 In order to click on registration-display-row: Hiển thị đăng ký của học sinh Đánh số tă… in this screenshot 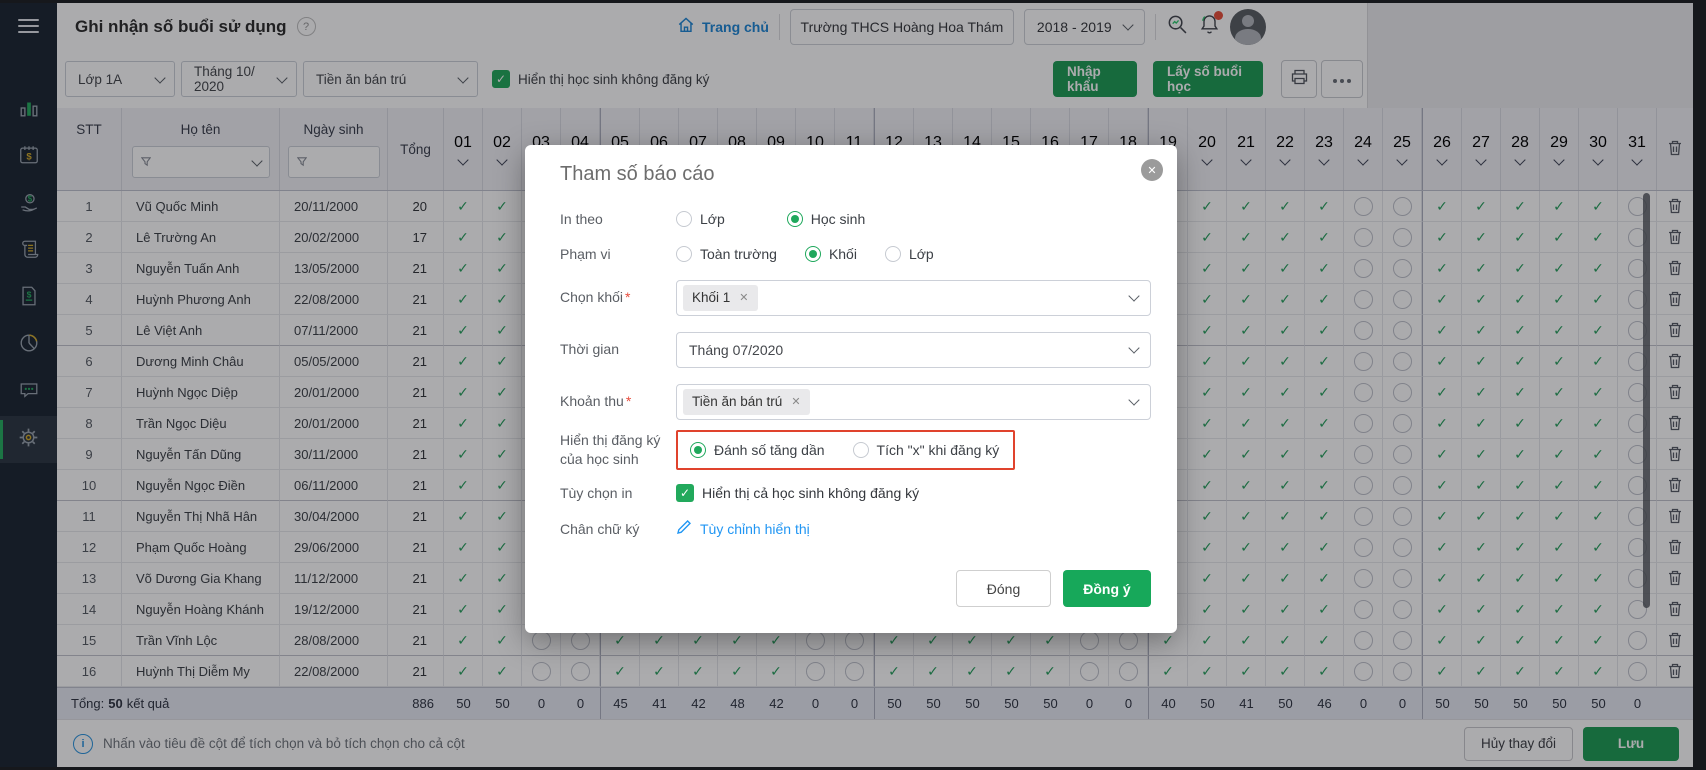, I will do `click(855, 449)`.